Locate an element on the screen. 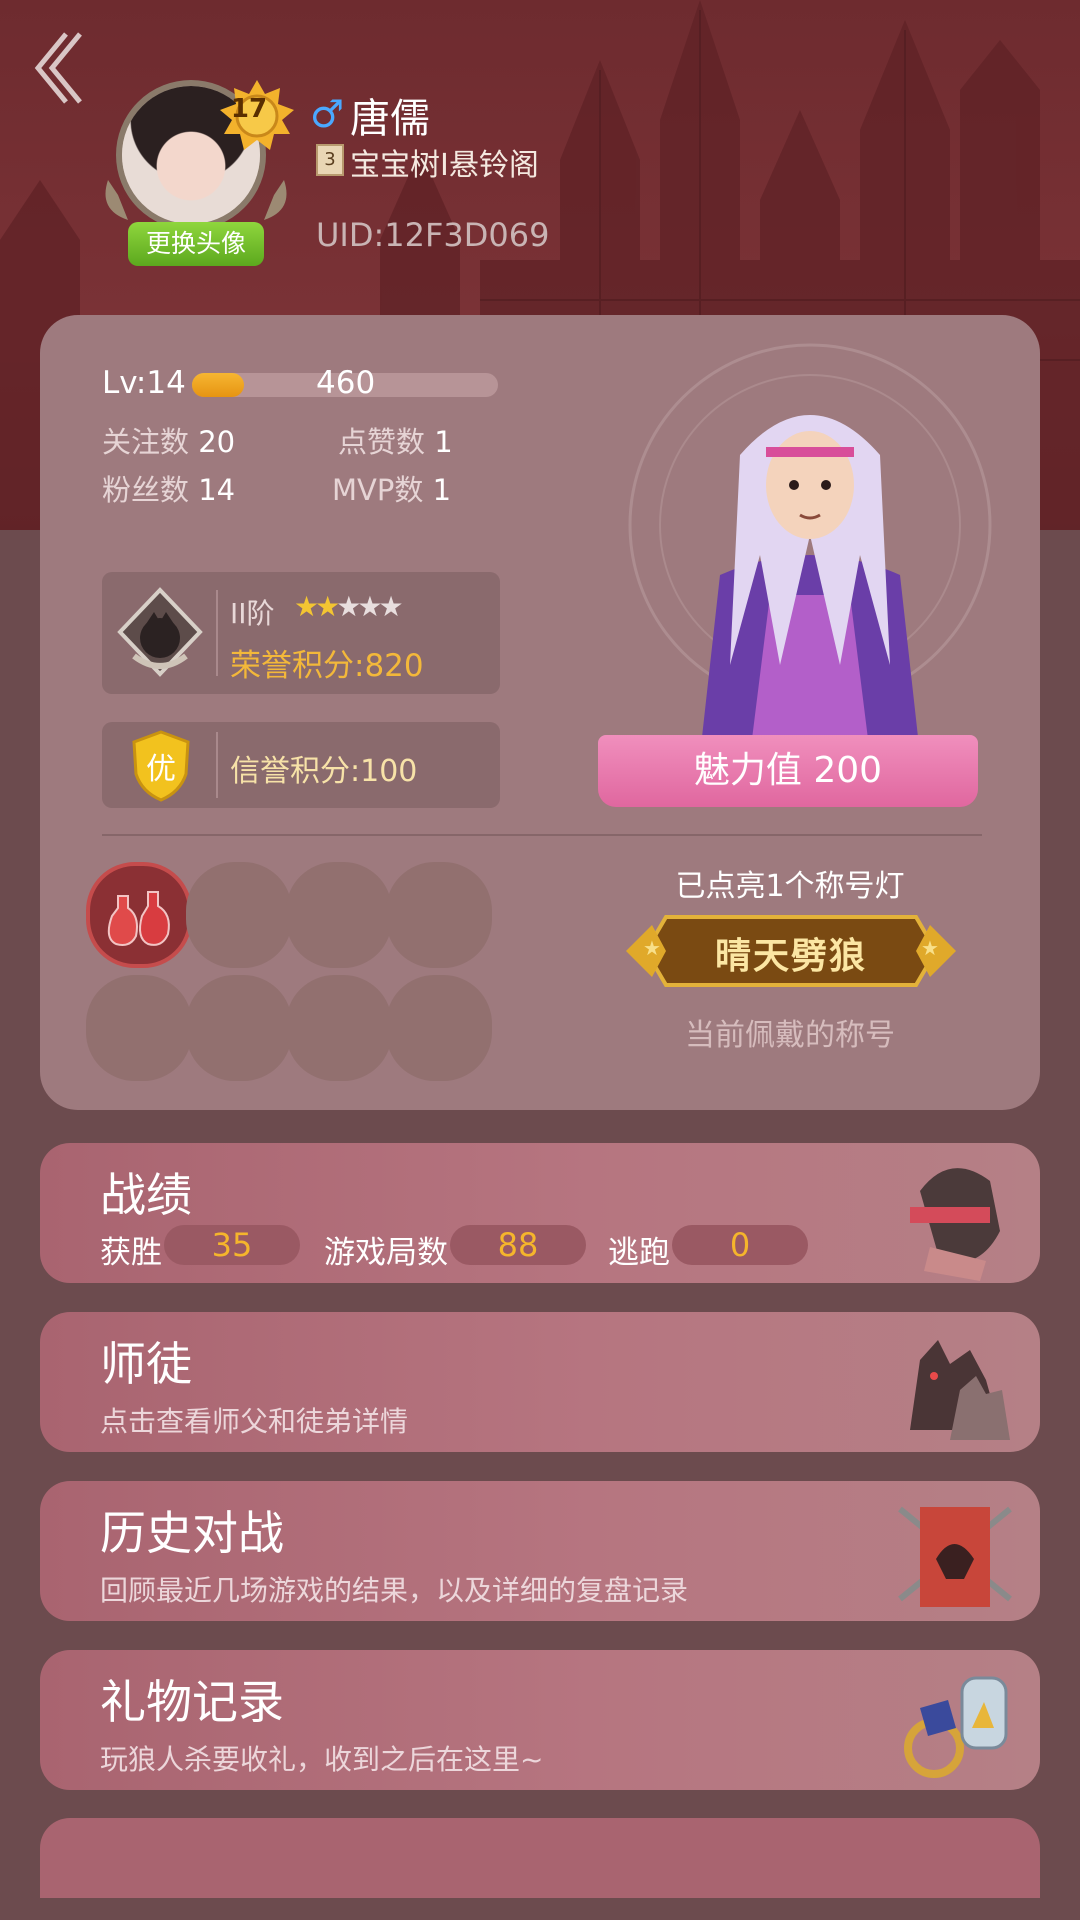 The height and width of the screenshot is (1920, 1080). player-uid: UID:12F3D069 is located at coordinates (433, 235).